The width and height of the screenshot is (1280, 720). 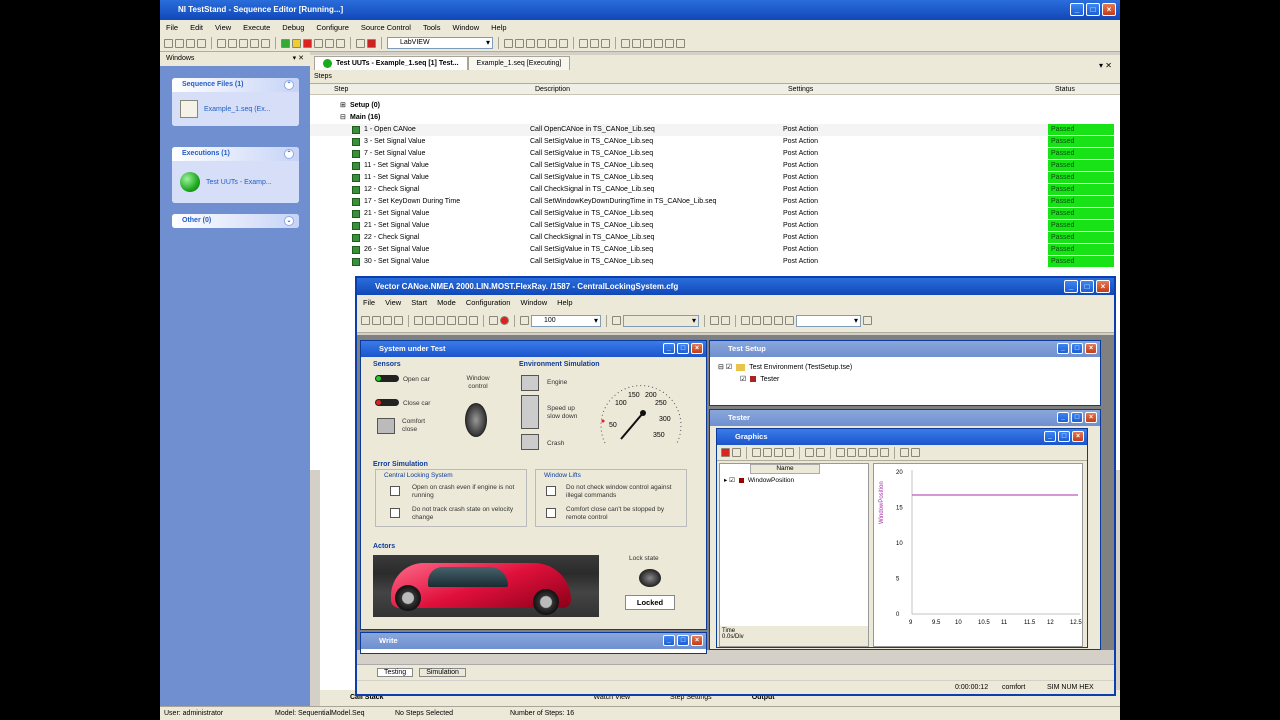 I want to click on sut-close-button: ×, so click(x=697, y=348).